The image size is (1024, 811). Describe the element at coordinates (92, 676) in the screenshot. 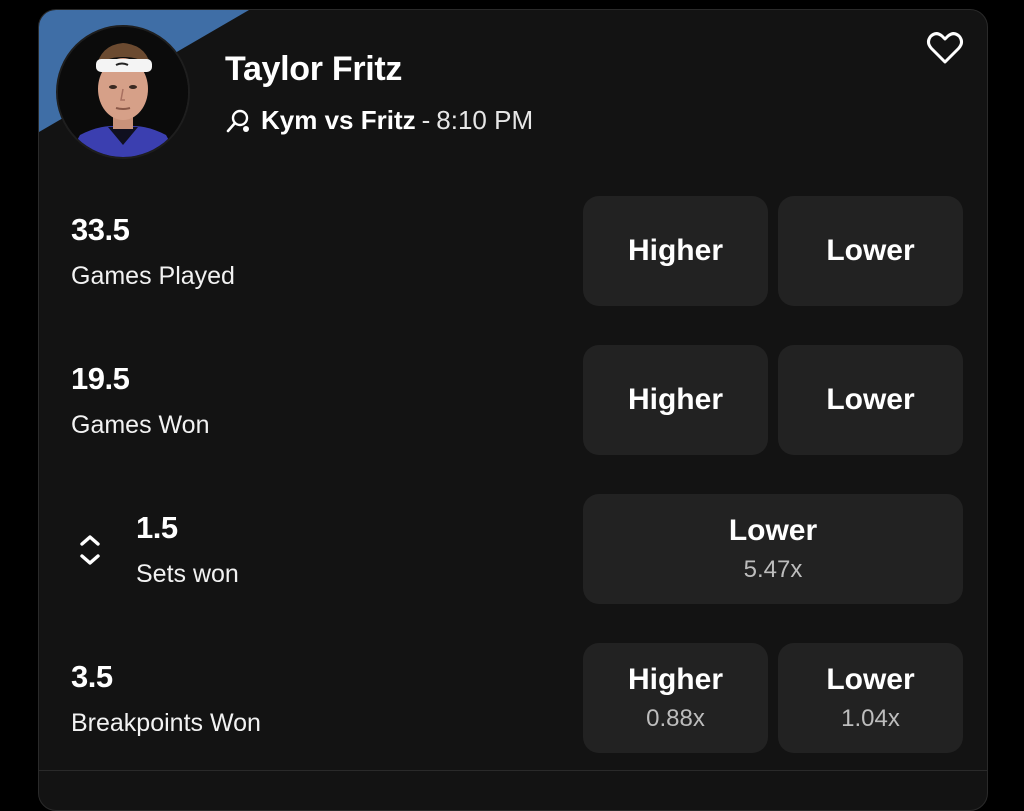

I see `prop-line-value: 3.5` at that location.